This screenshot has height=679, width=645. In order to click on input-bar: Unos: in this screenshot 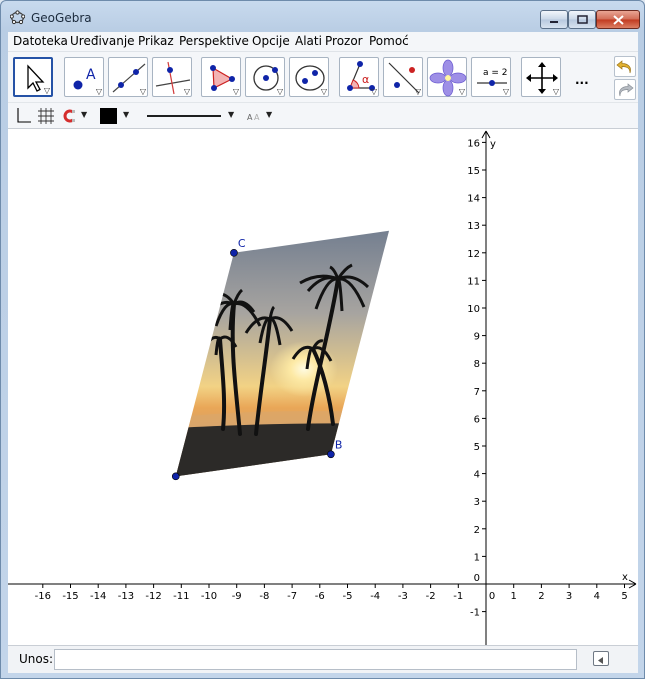, I will do `click(323, 659)`.